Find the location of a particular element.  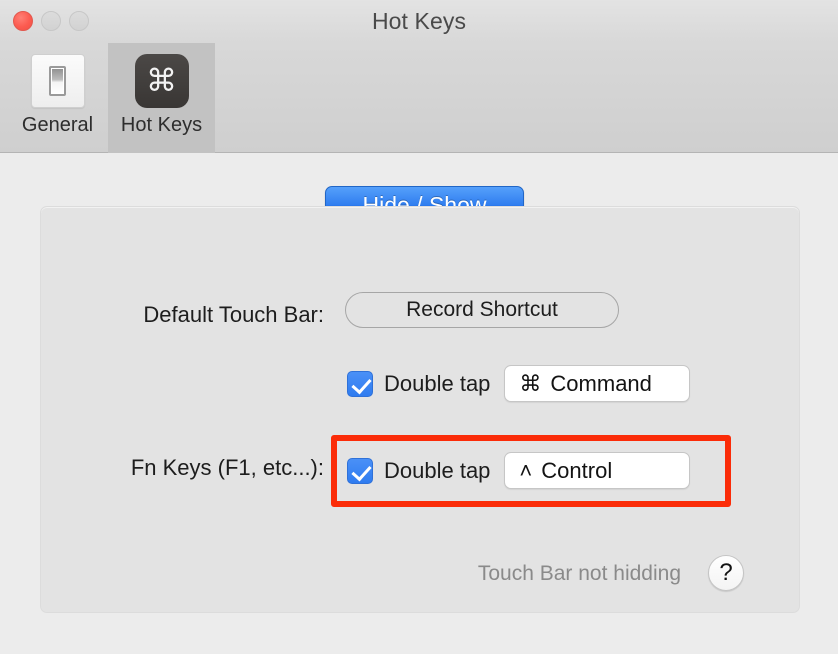

window-title: Hot Keys is located at coordinates (419, 21).